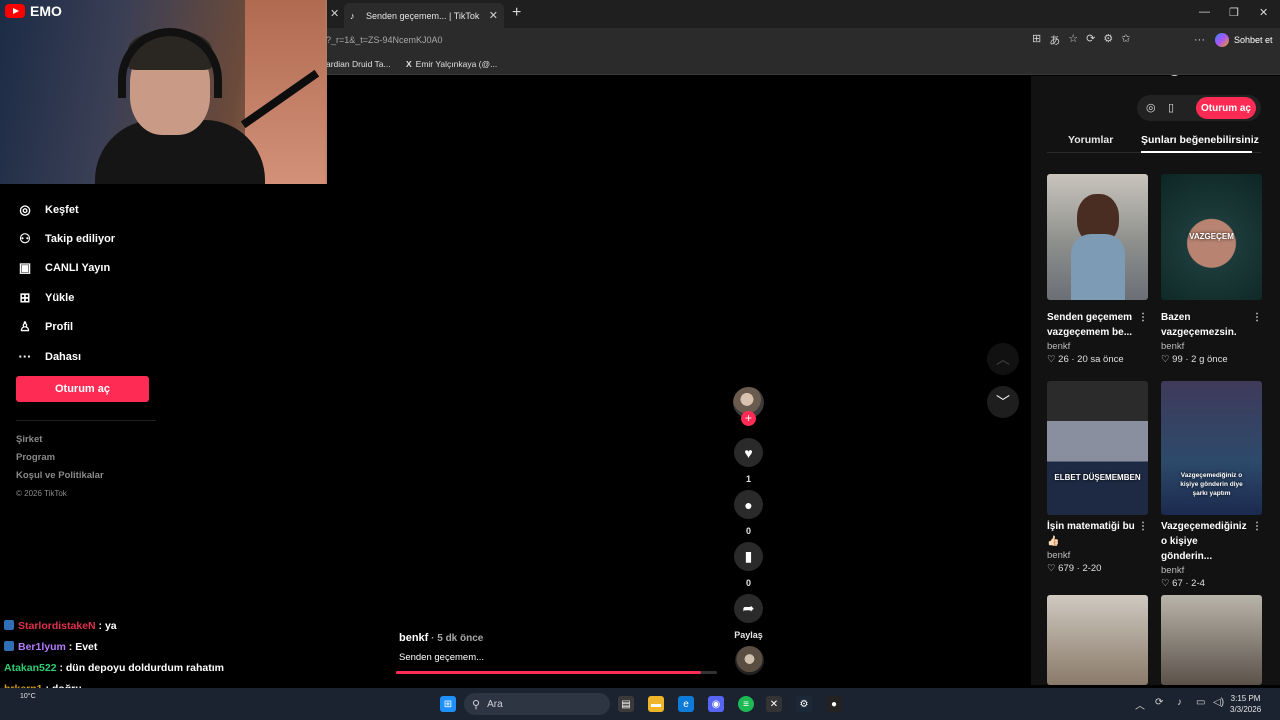 This screenshot has height=720, width=1280. I want to click on app-icon: ⊞, so click(1036, 40).